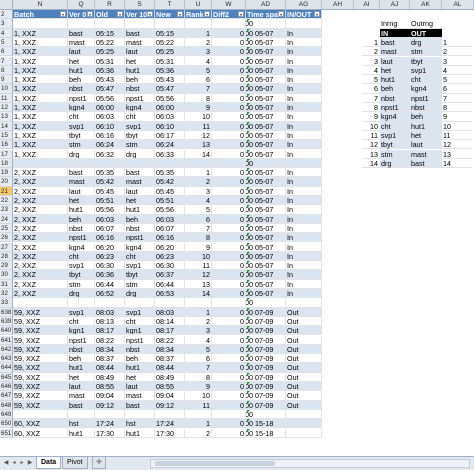 This screenshot has width=474, height=470. I want to click on side-outrng-cell: beh, so click(426, 117).